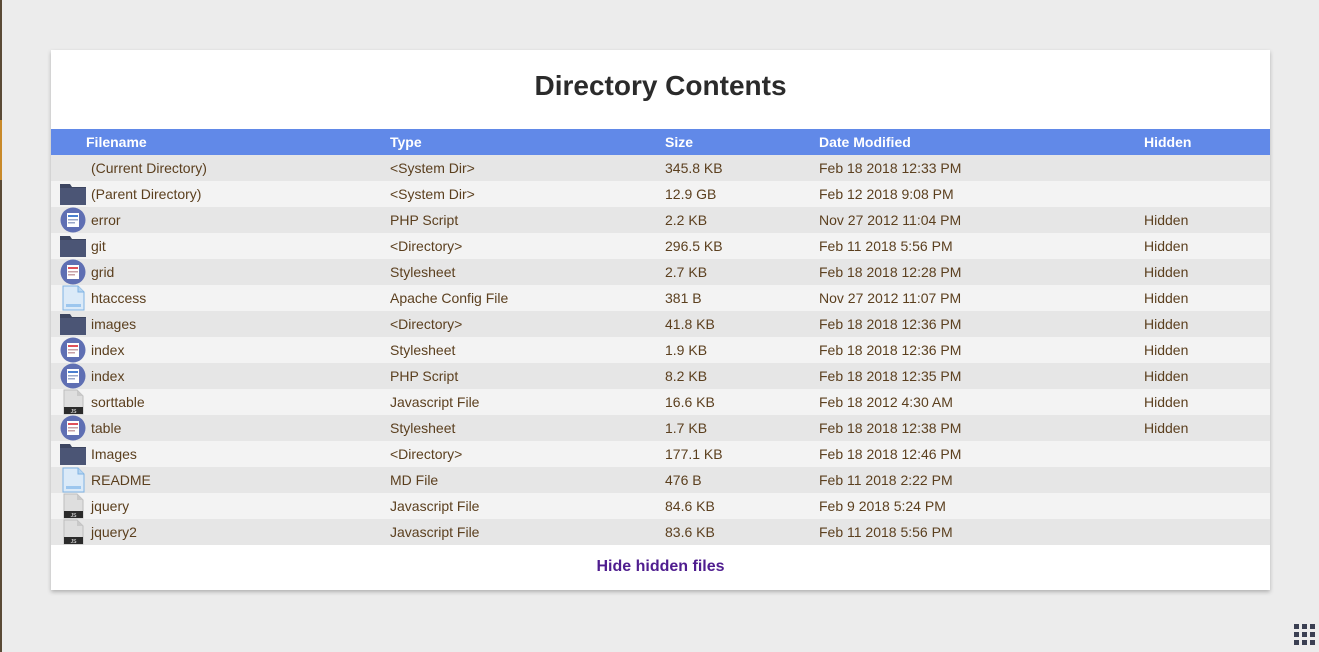 Image resolution: width=1319 pixels, height=652 pixels. I want to click on filename-cell: Images, so click(220, 454).